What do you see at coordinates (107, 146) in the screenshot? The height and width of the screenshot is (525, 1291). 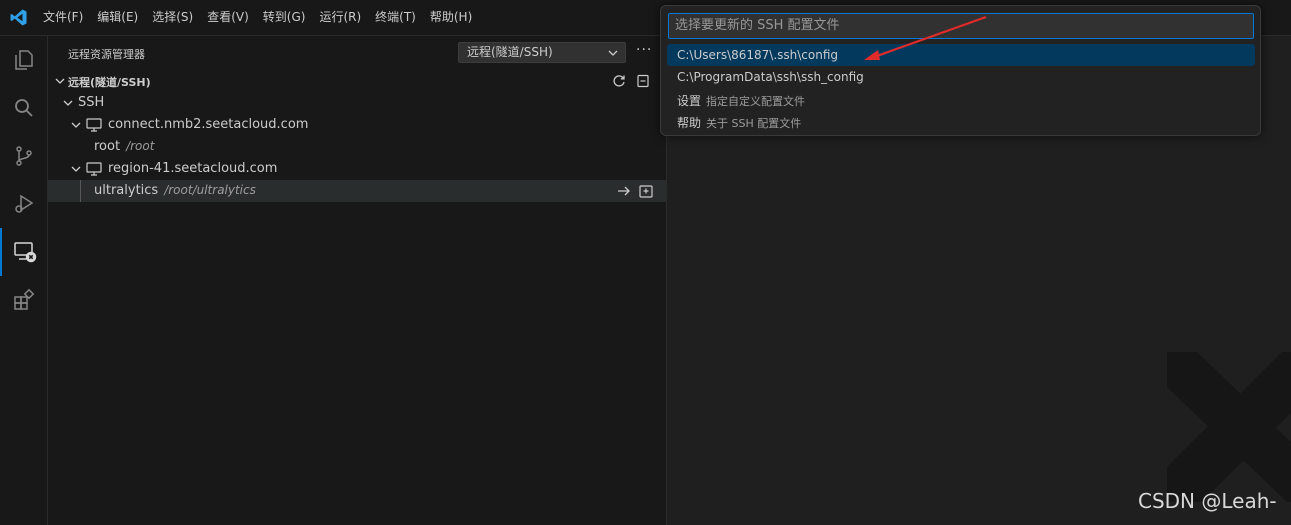 I see `folder-name: root` at bounding box center [107, 146].